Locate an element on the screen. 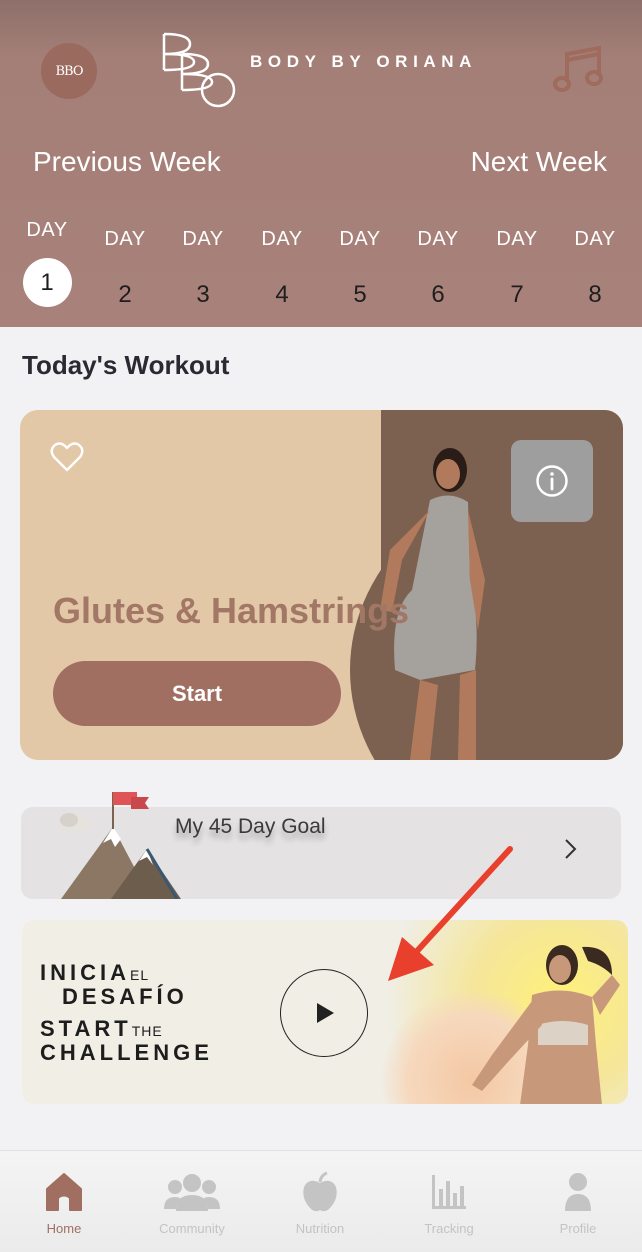  challenge-line-1: INICIAEL is located at coordinates (94, 973).